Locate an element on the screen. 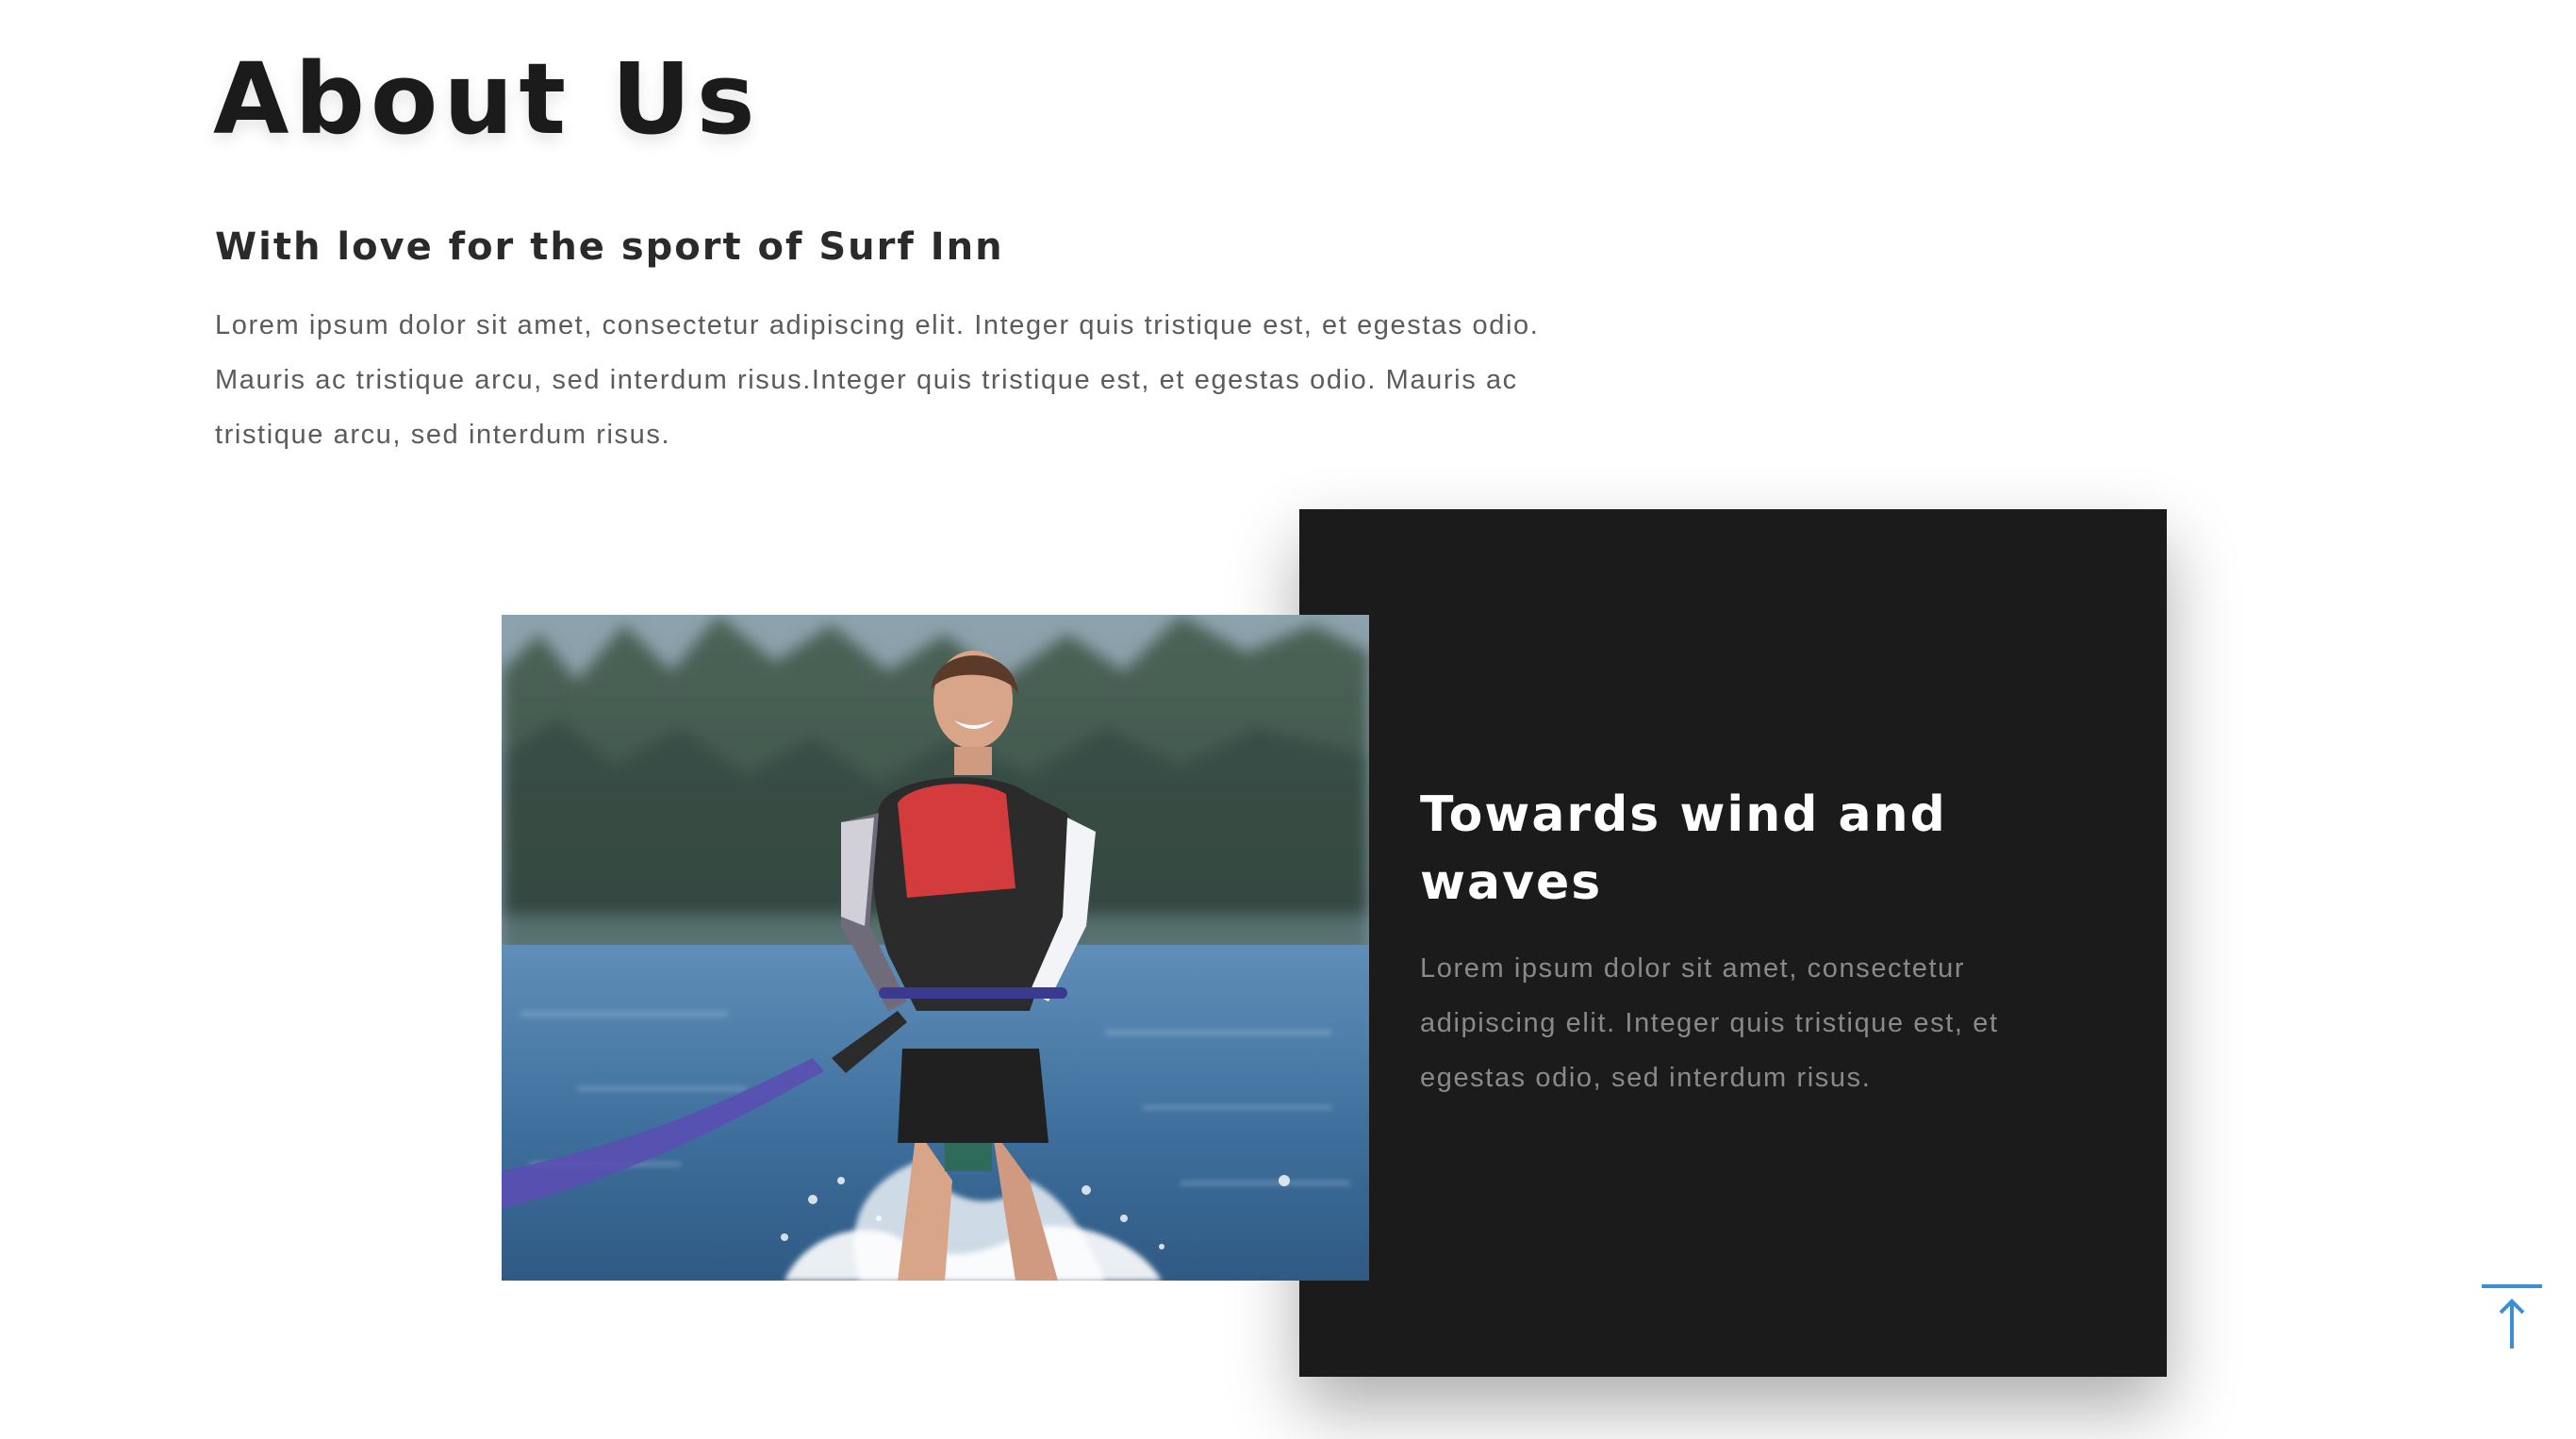 The width and height of the screenshot is (2576, 1439). arrow-up-icon is located at coordinates (2512, 1317).